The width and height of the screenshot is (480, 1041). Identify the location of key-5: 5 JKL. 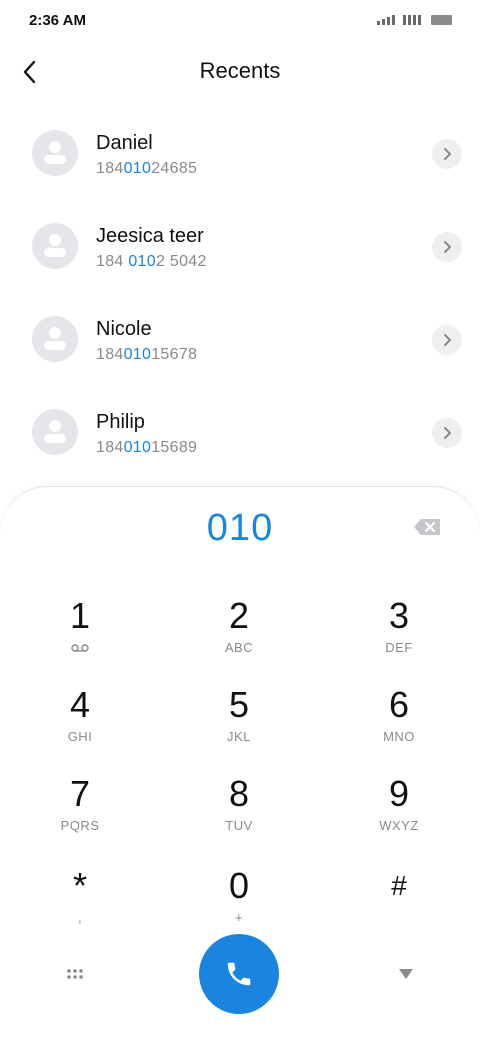
(239, 725).